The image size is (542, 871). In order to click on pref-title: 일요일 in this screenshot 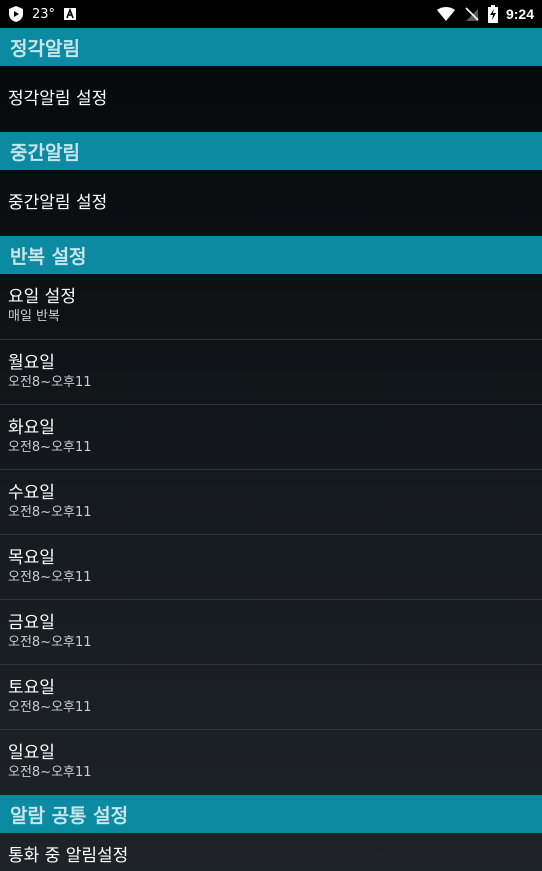, I will do `click(31, 753)`.